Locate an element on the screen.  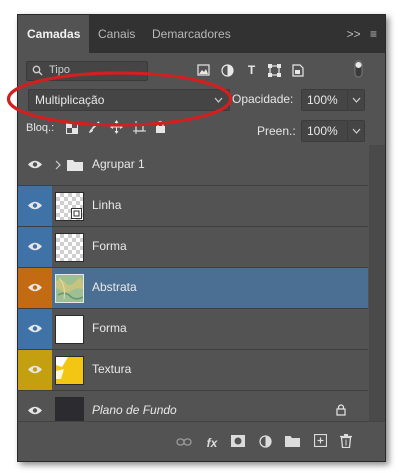
layer-row: Linha is located at coordinates (193, 206).